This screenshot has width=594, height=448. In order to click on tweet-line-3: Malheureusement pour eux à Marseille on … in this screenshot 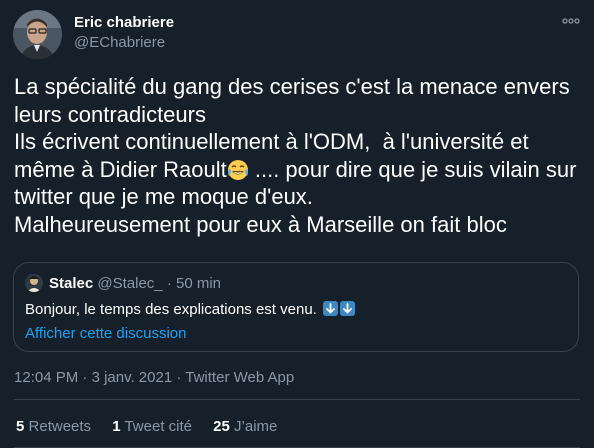, I will do `click(260, 224)`.